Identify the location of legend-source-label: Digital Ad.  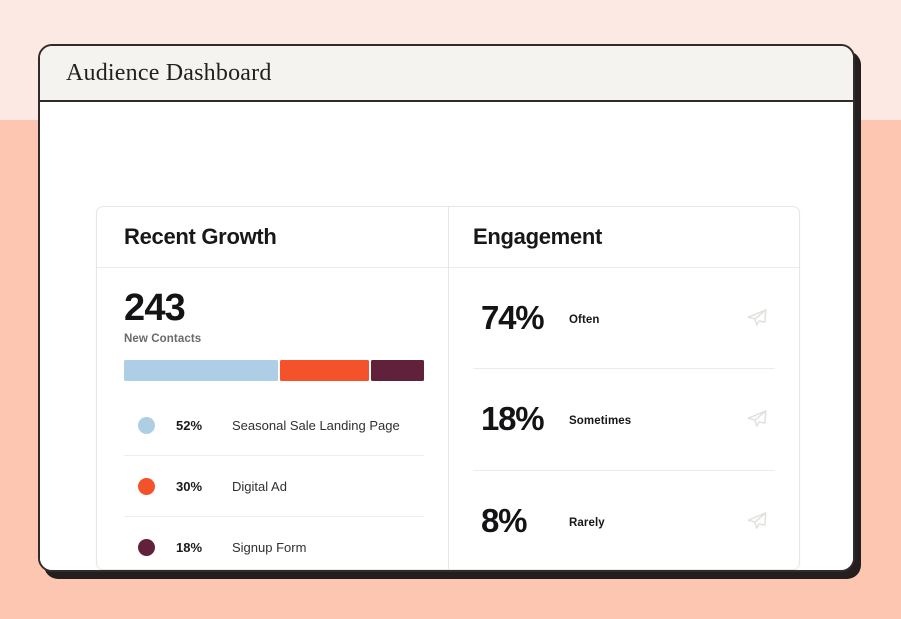
(259, 486).